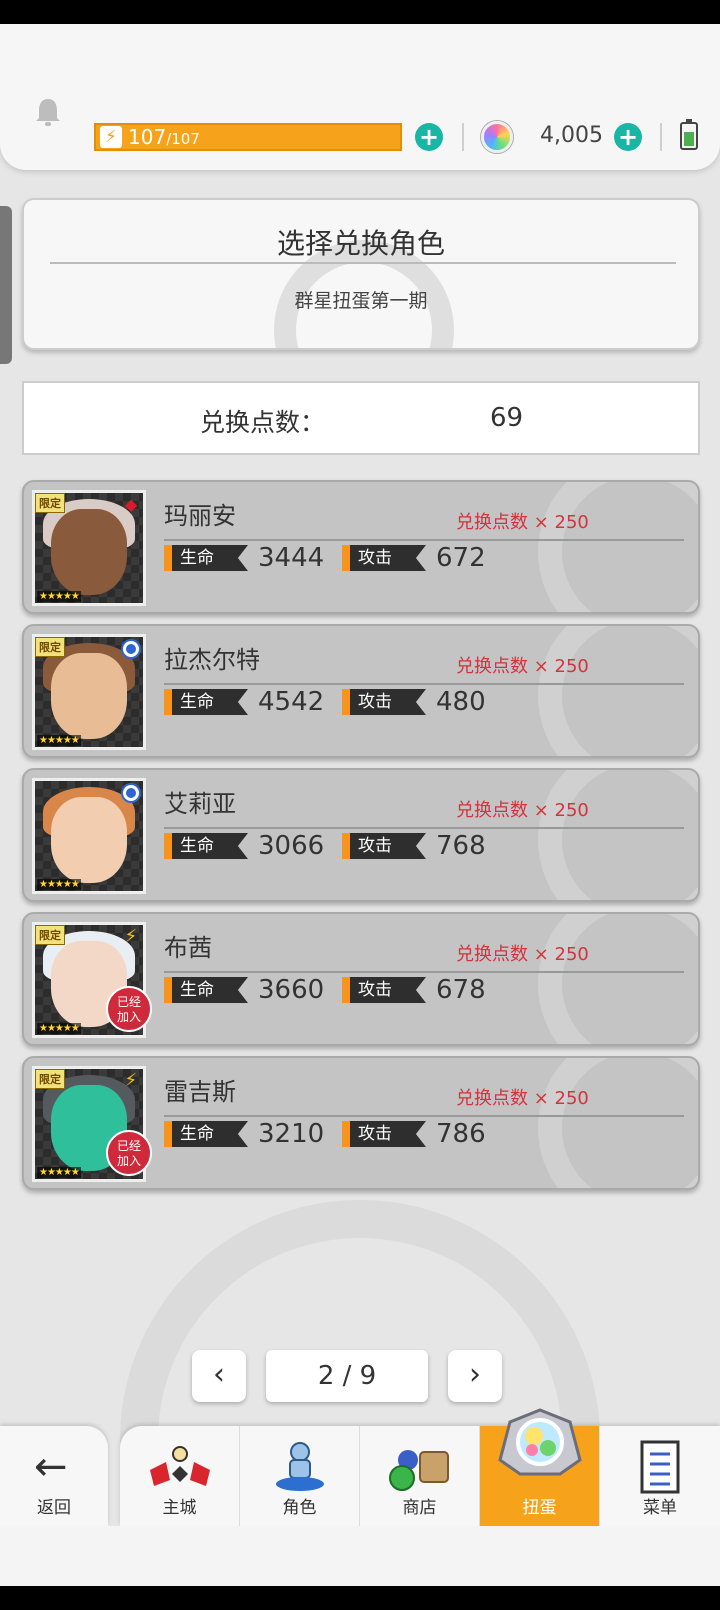 The width and height of the screenshot is (720, 1610). Describe the element at coordinates (429, 137) in the screenshot. I see `add-stamina-button: +` at that location.